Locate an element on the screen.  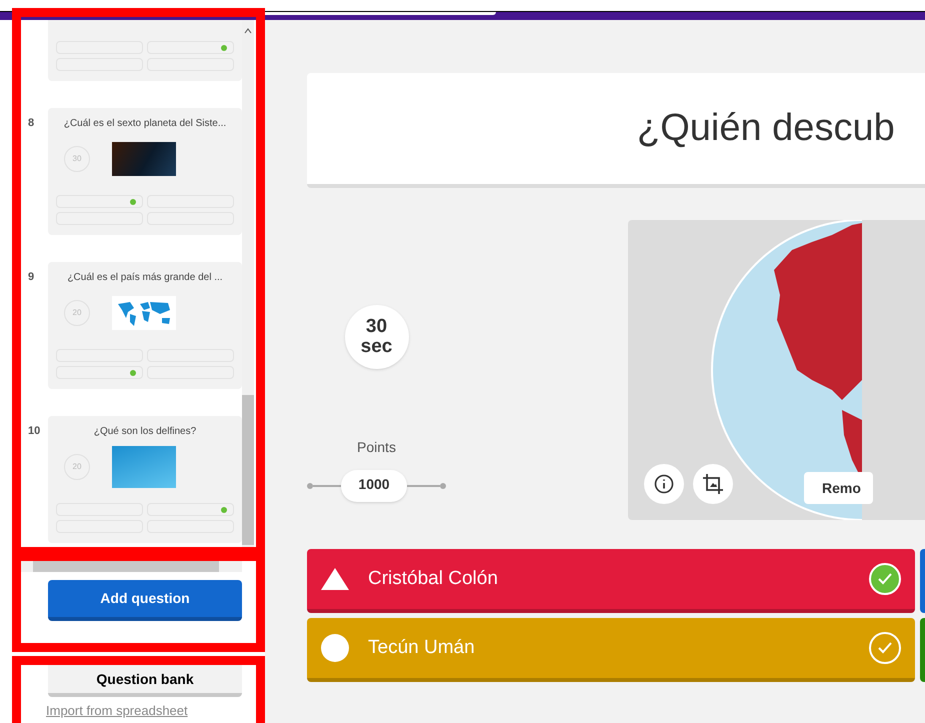
question-title: ¿Quién descub is located at coordinates (766, 128).